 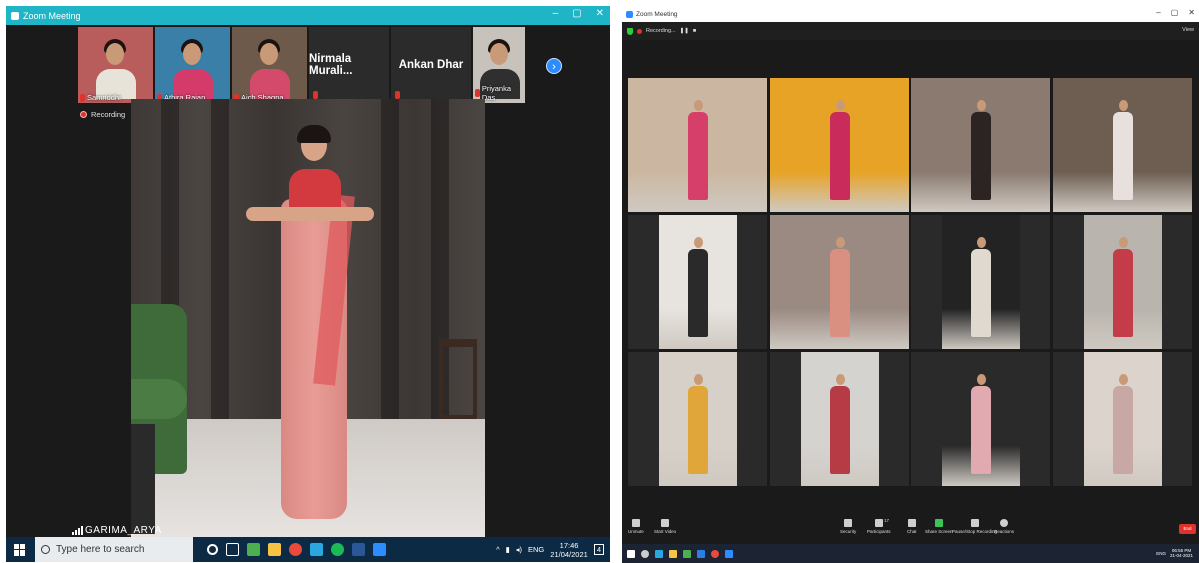 I want to click on chat-icon, so click(x=911, y=523).